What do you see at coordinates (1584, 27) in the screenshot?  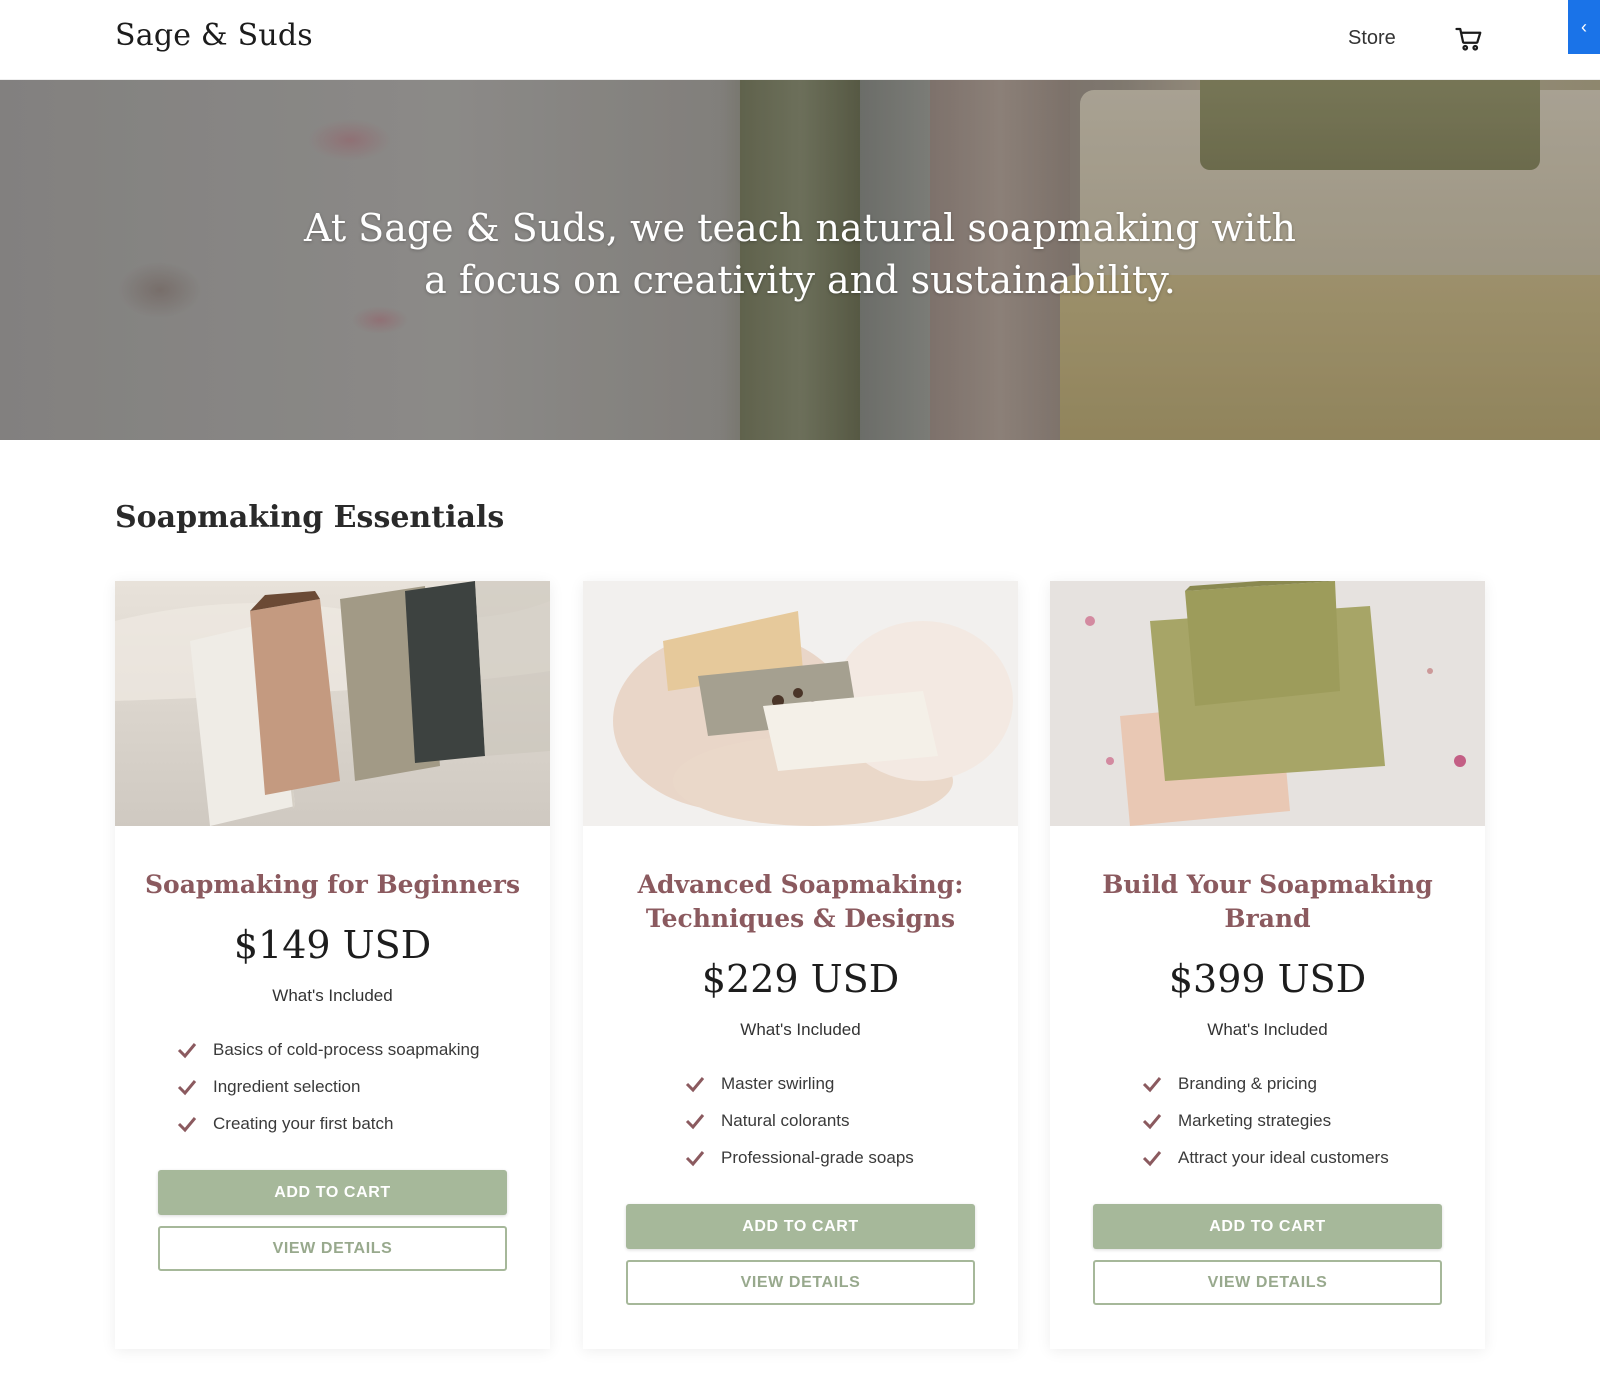 I see `chevron-left-icon: ‹` at bounding box center [1584, 27].